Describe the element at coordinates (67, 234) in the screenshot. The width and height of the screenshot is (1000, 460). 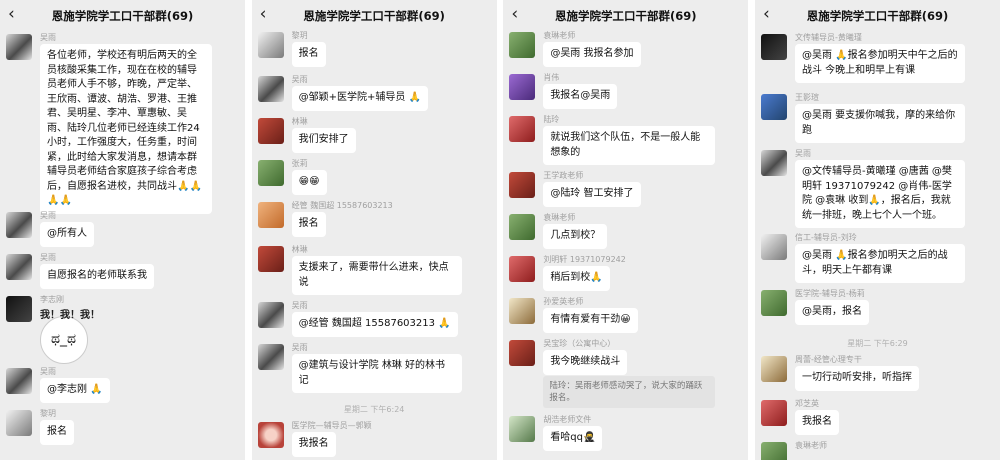
I see `message-bubble: @所有人` at that location.